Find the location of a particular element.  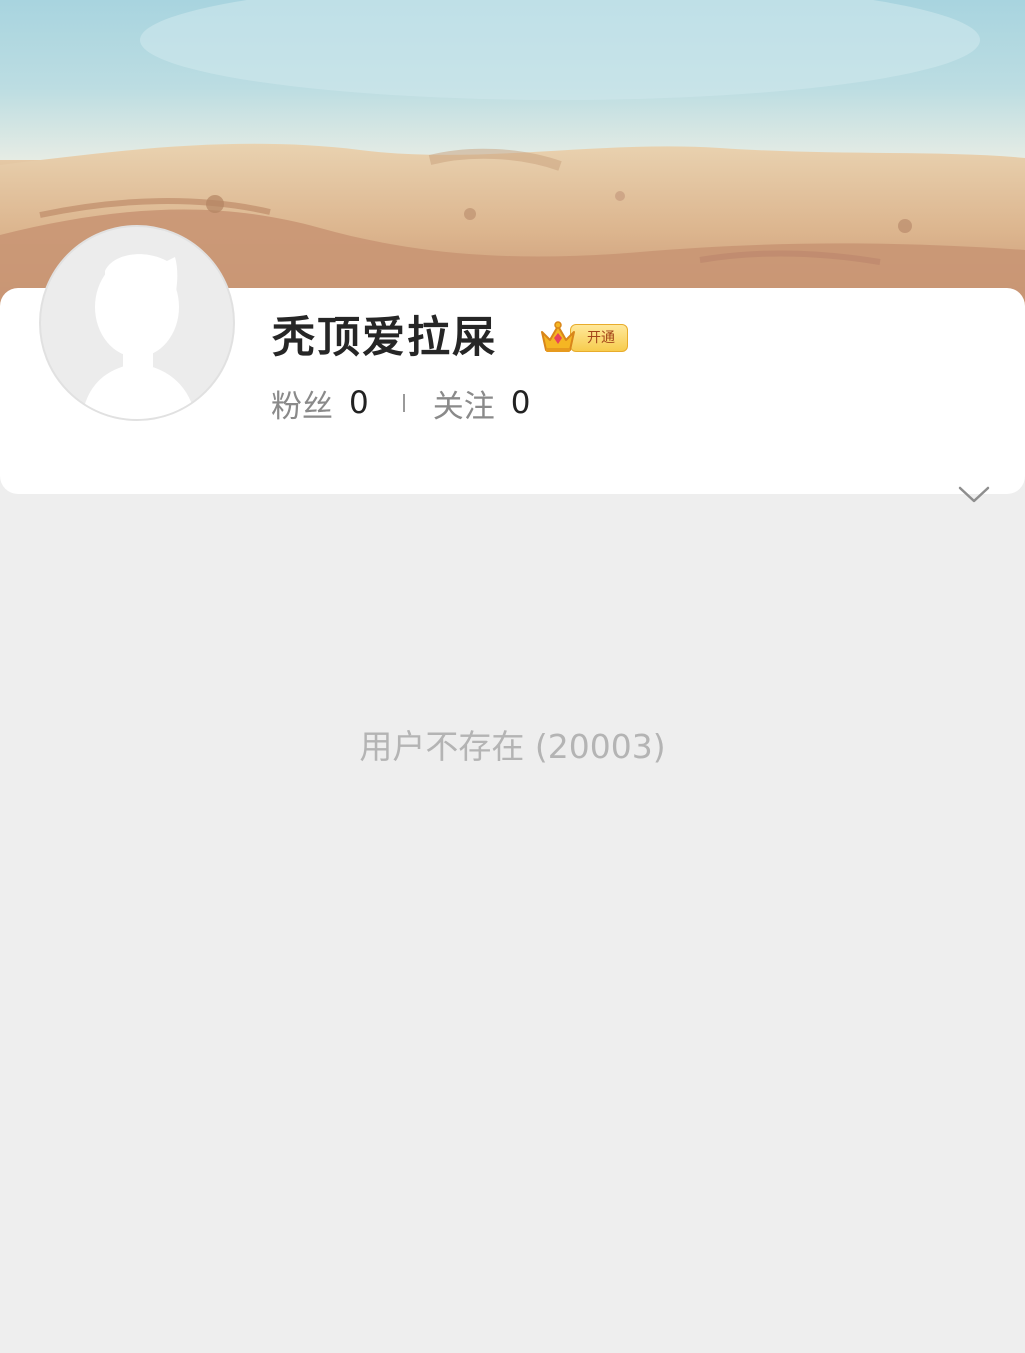

vip-open-badge: 开通 is located at coordinates (583, 338).